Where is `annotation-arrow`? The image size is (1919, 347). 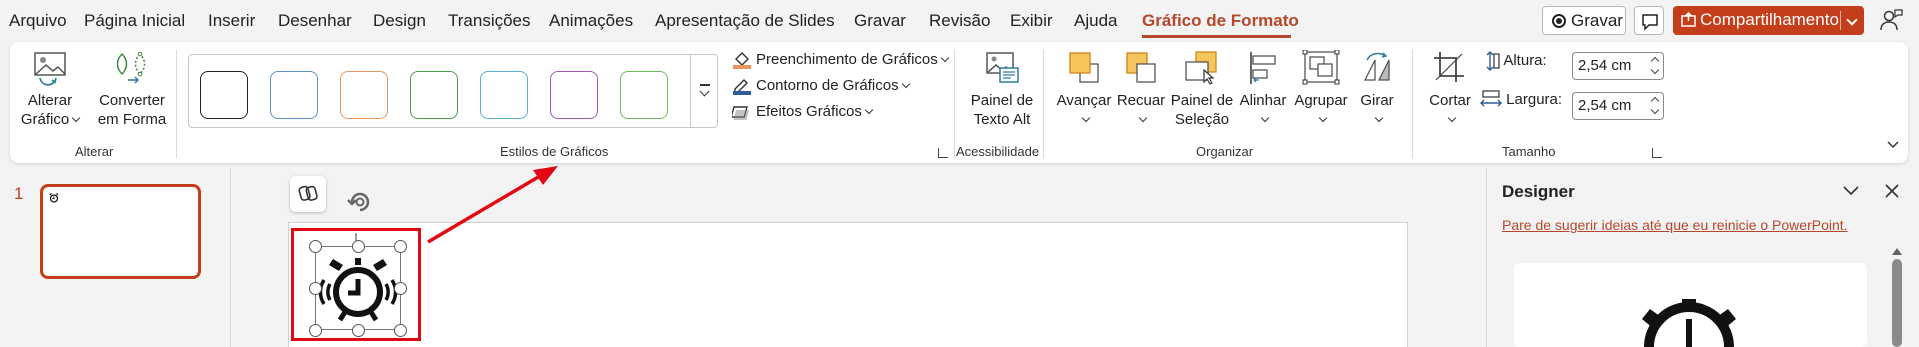
annotation-arrow is located at coordinates (484, 209).